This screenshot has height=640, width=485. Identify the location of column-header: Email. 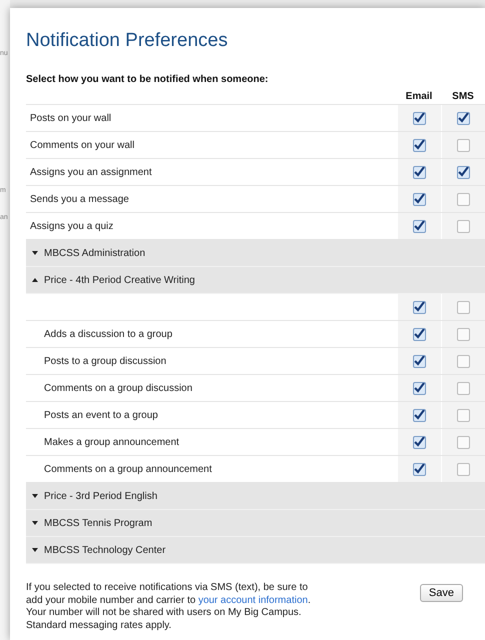
(419, 97).